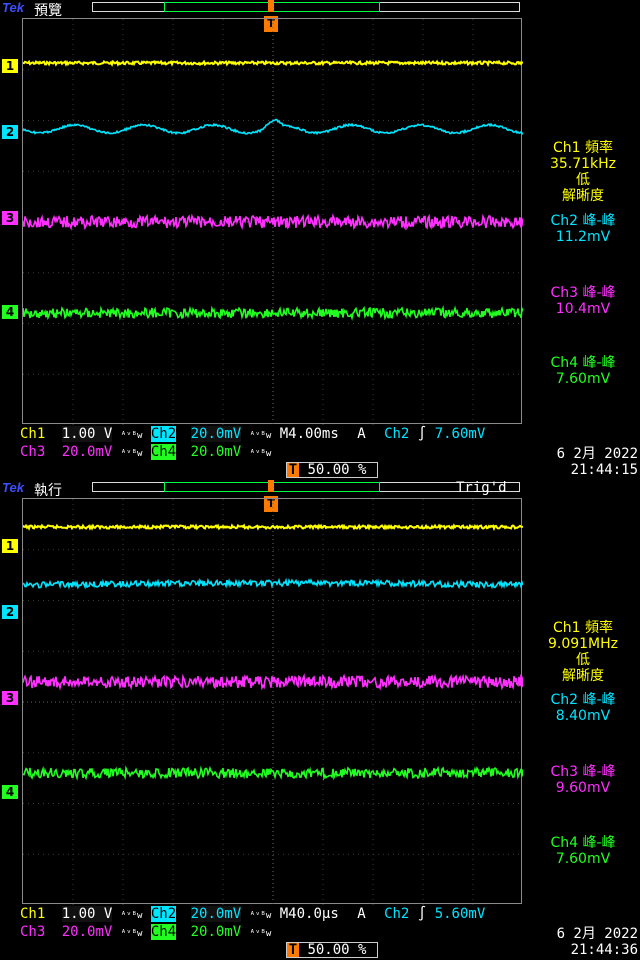  Describe the element at coordinates (583, 716) in the screenshot. I see `ch2-meas-value: 8.40mV` at that location.